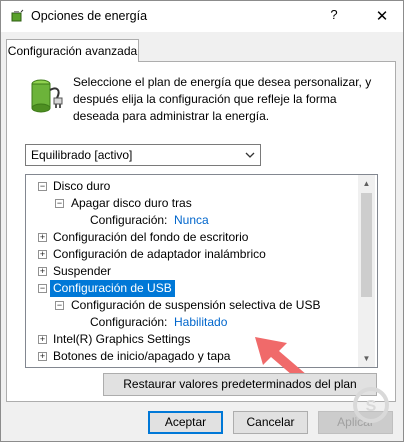 The height and width of the screenshot is (442, 404). Describe the element at coordinates (143, 155) in the screenshot. I see `power-plan-select: Equilibrado [activo]` at that location.